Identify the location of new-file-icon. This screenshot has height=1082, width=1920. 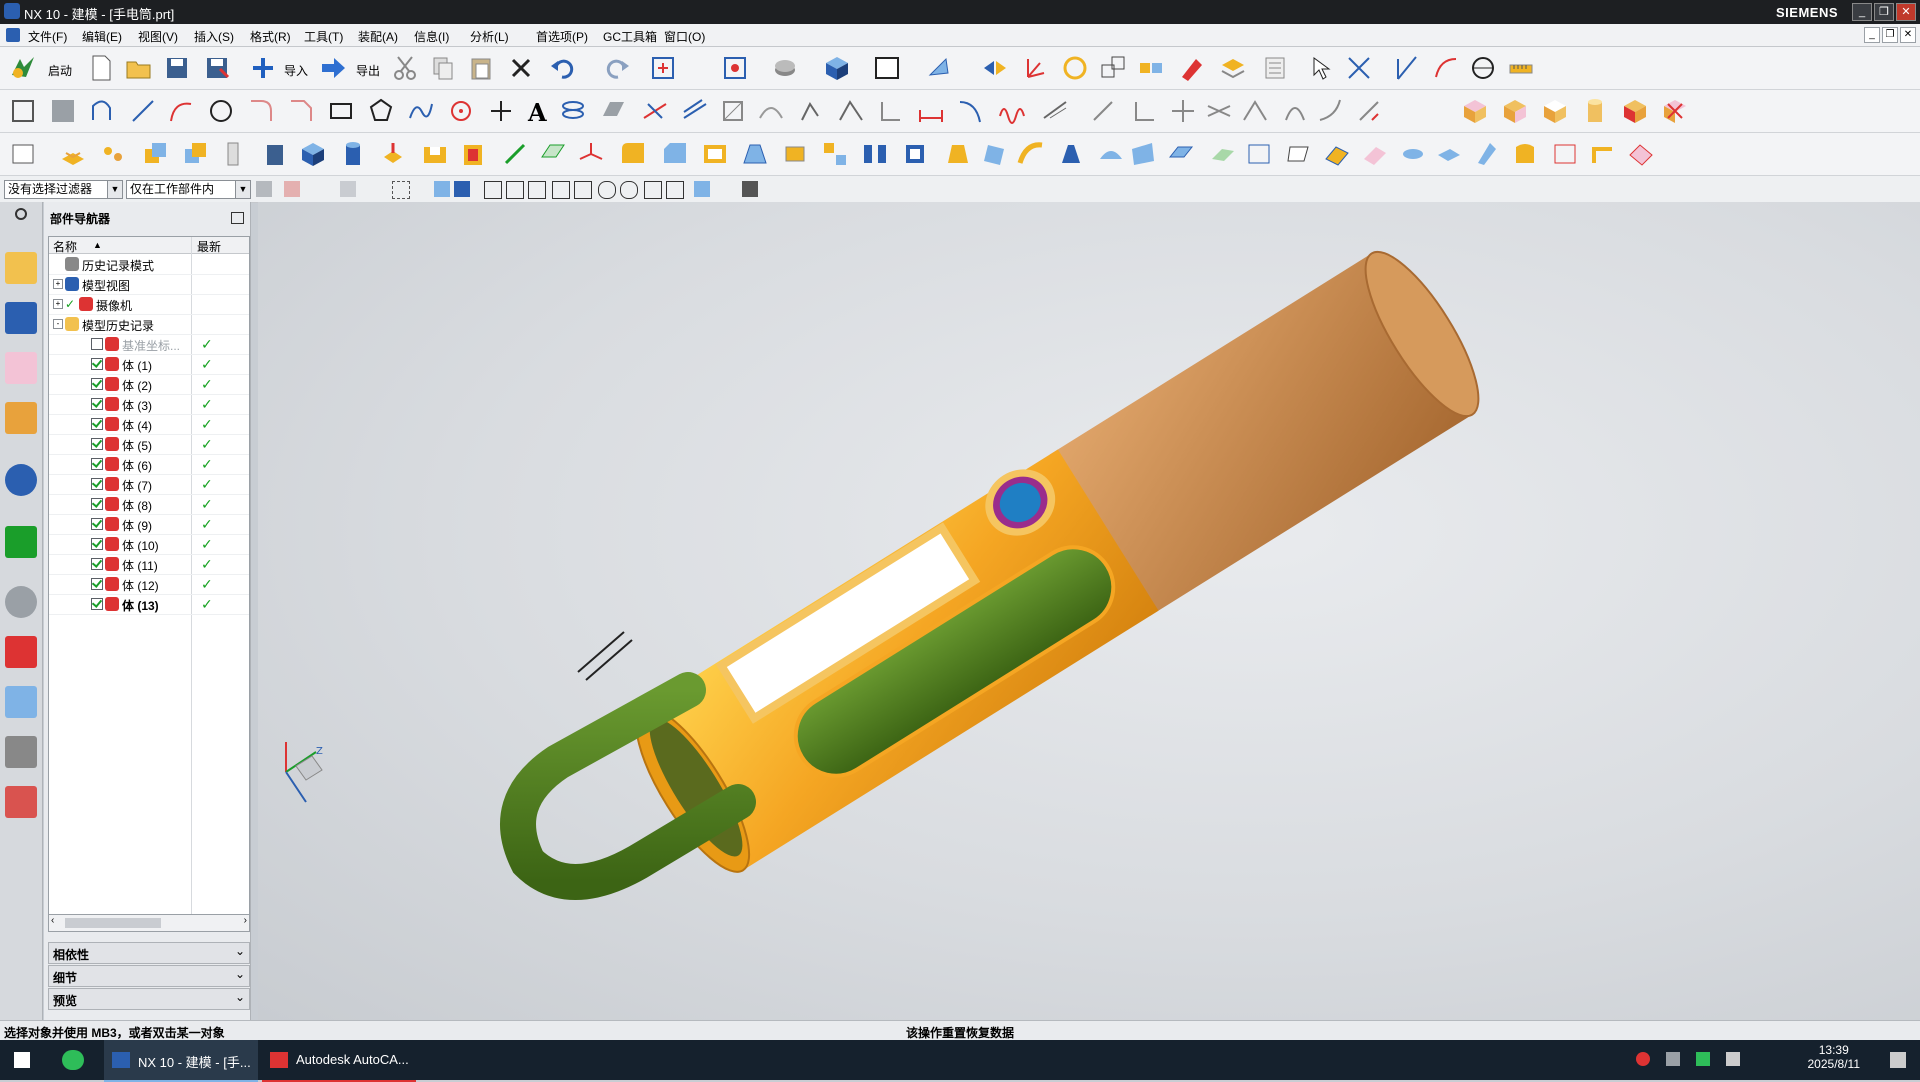
(101, 68).